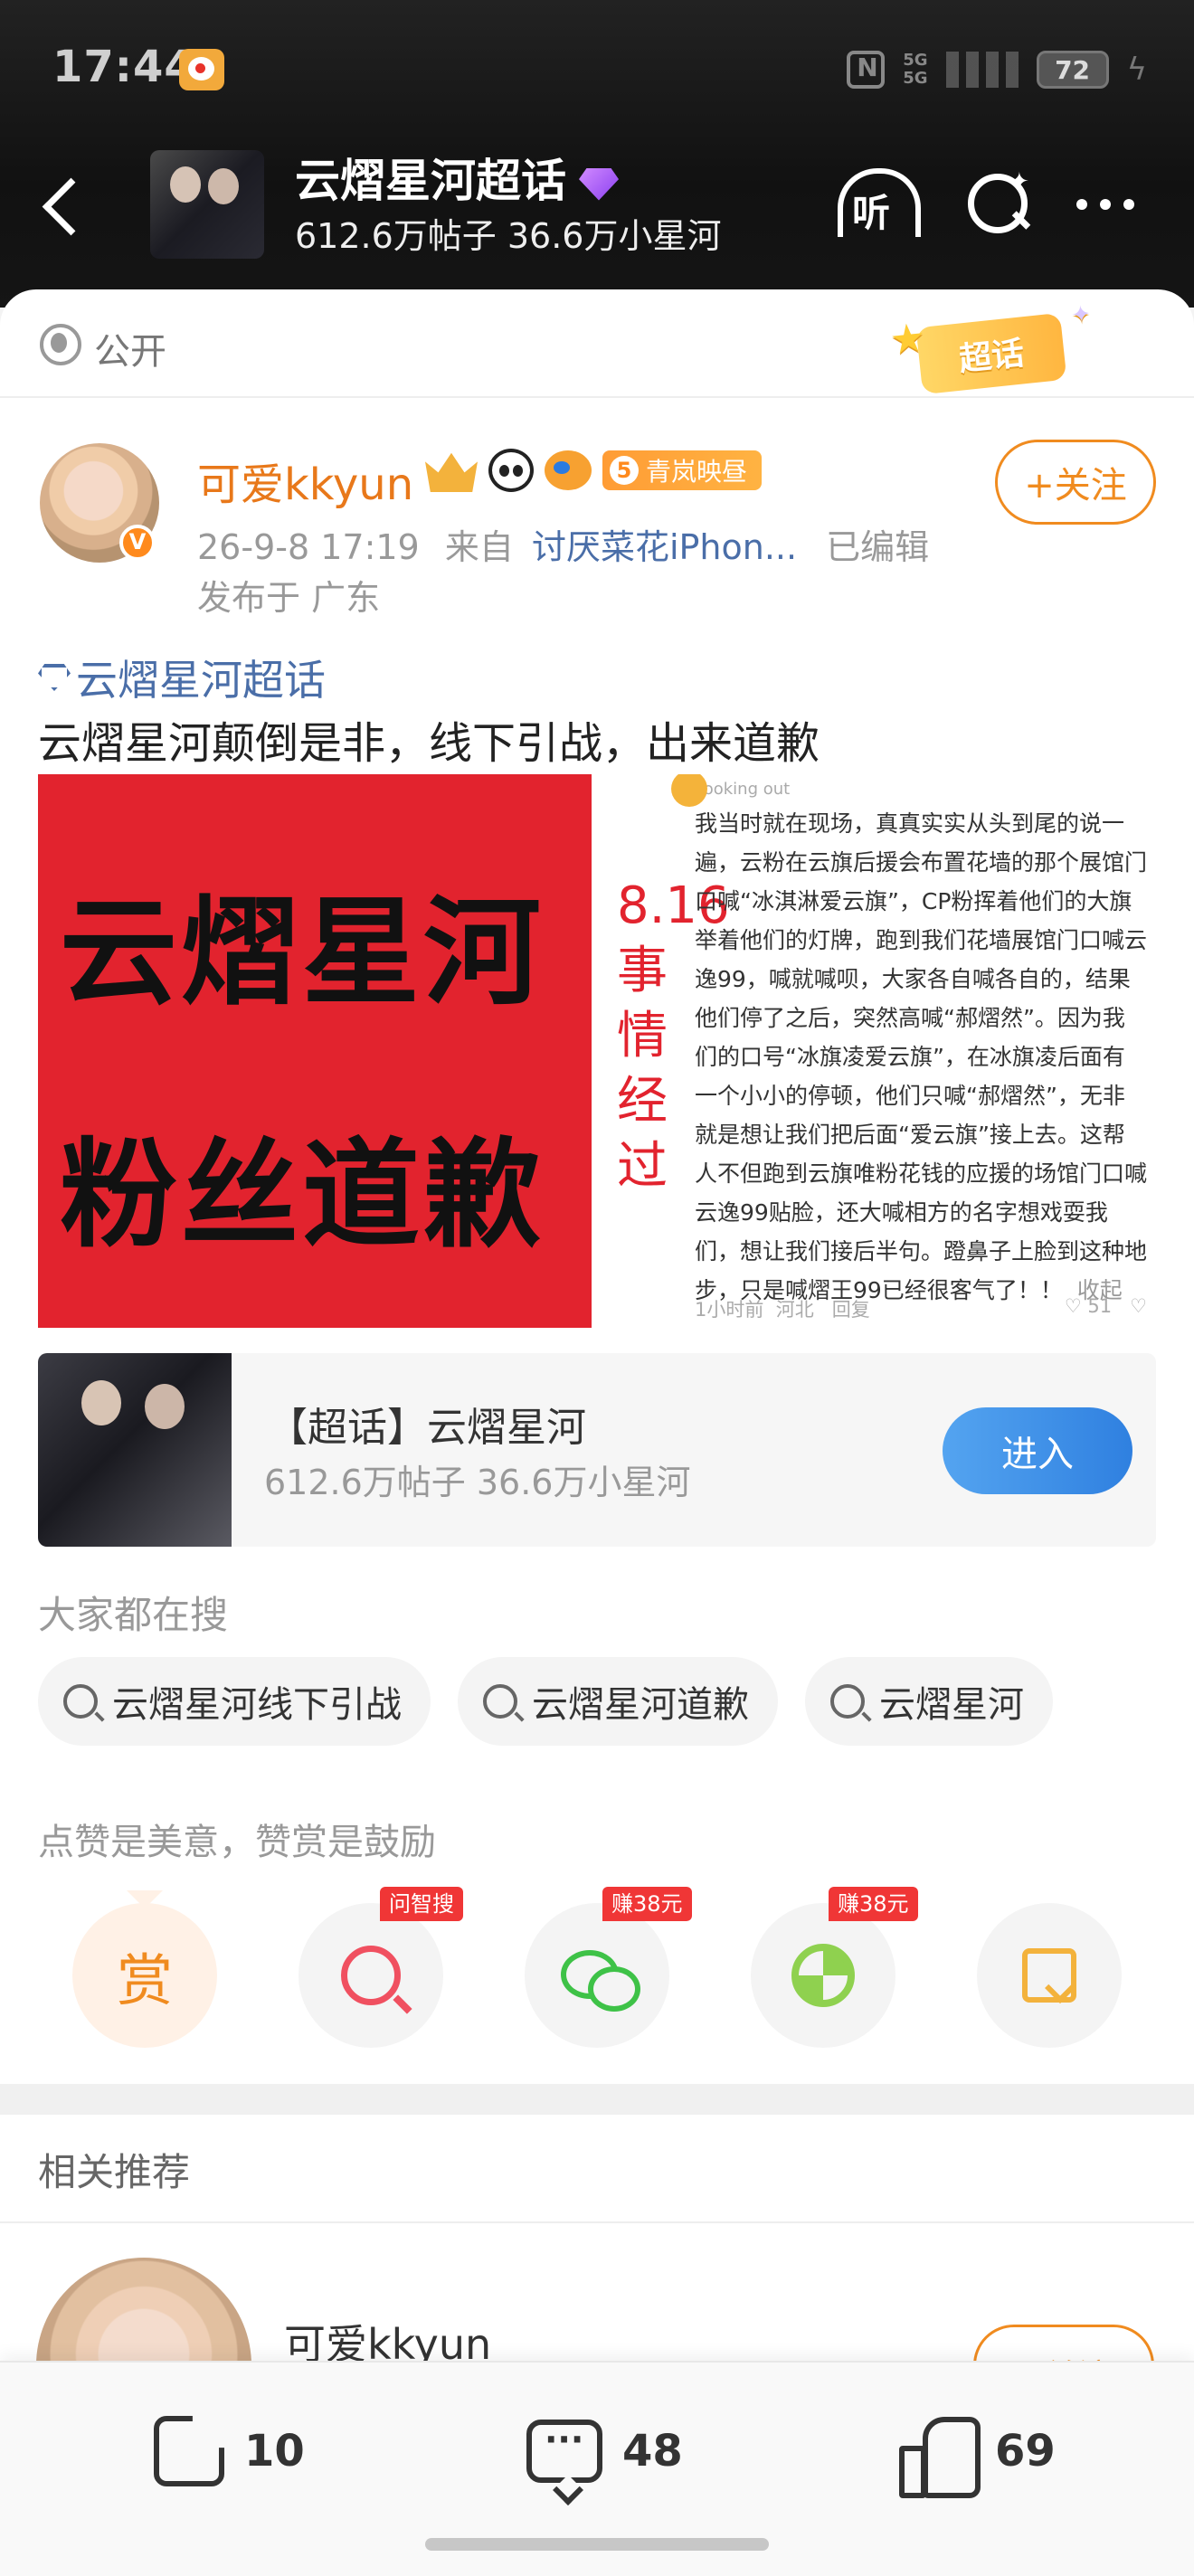 The width and height of the screenshot is (1194, 2576). Describe the element at coordinates (114, 2172) in the screenshot. I see `related-title: 相关推荐` at that location.